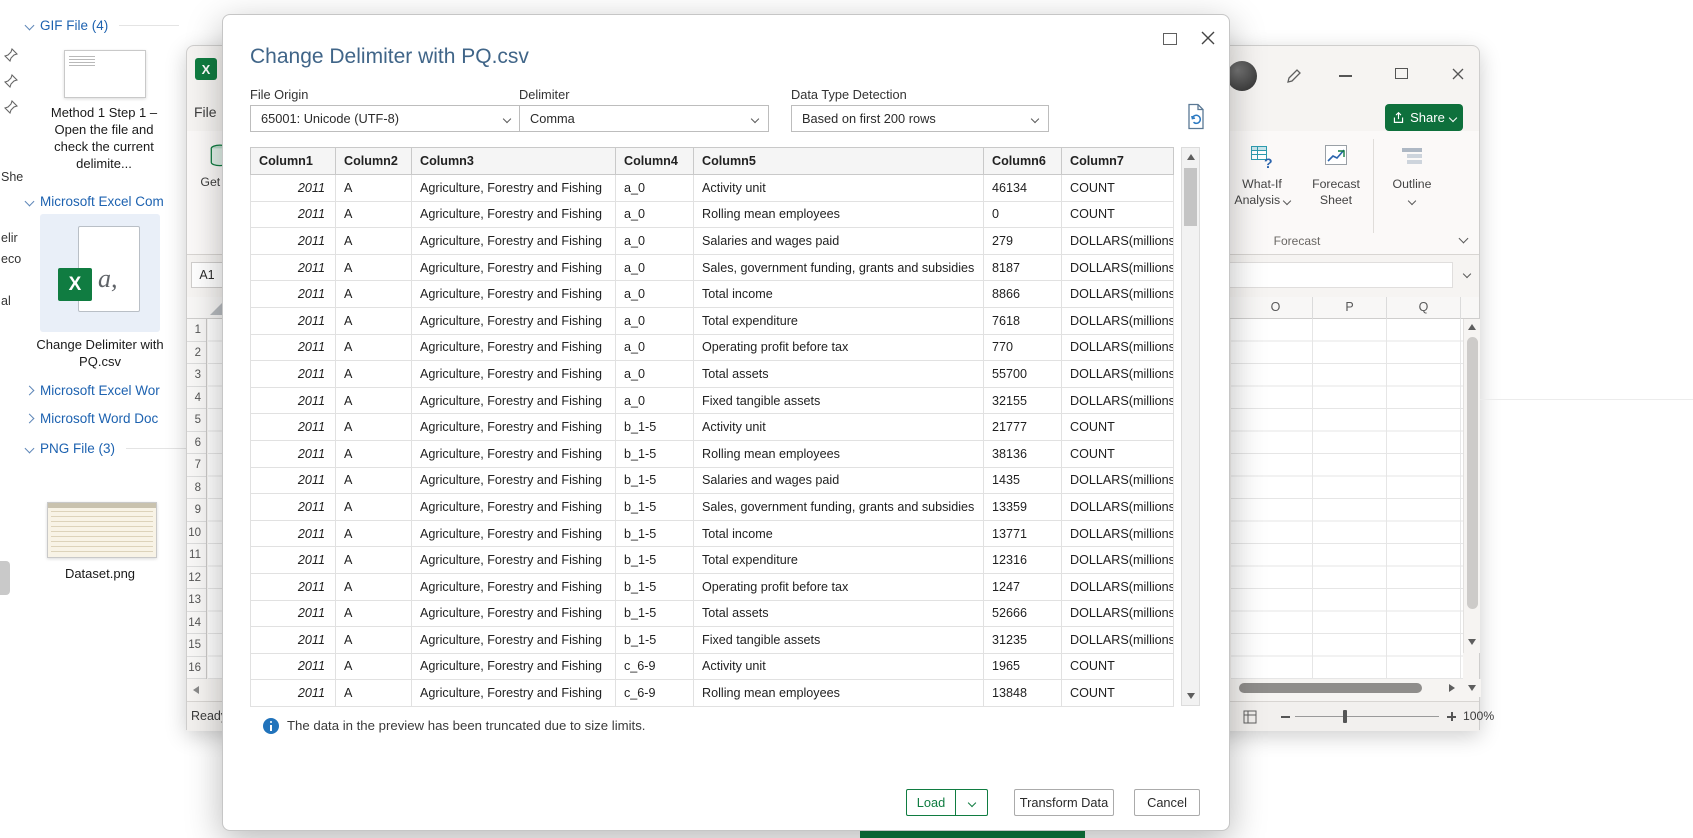 This screenshot has height=838, width=1693. I want to click on row-header: 9, so click(196, 510).